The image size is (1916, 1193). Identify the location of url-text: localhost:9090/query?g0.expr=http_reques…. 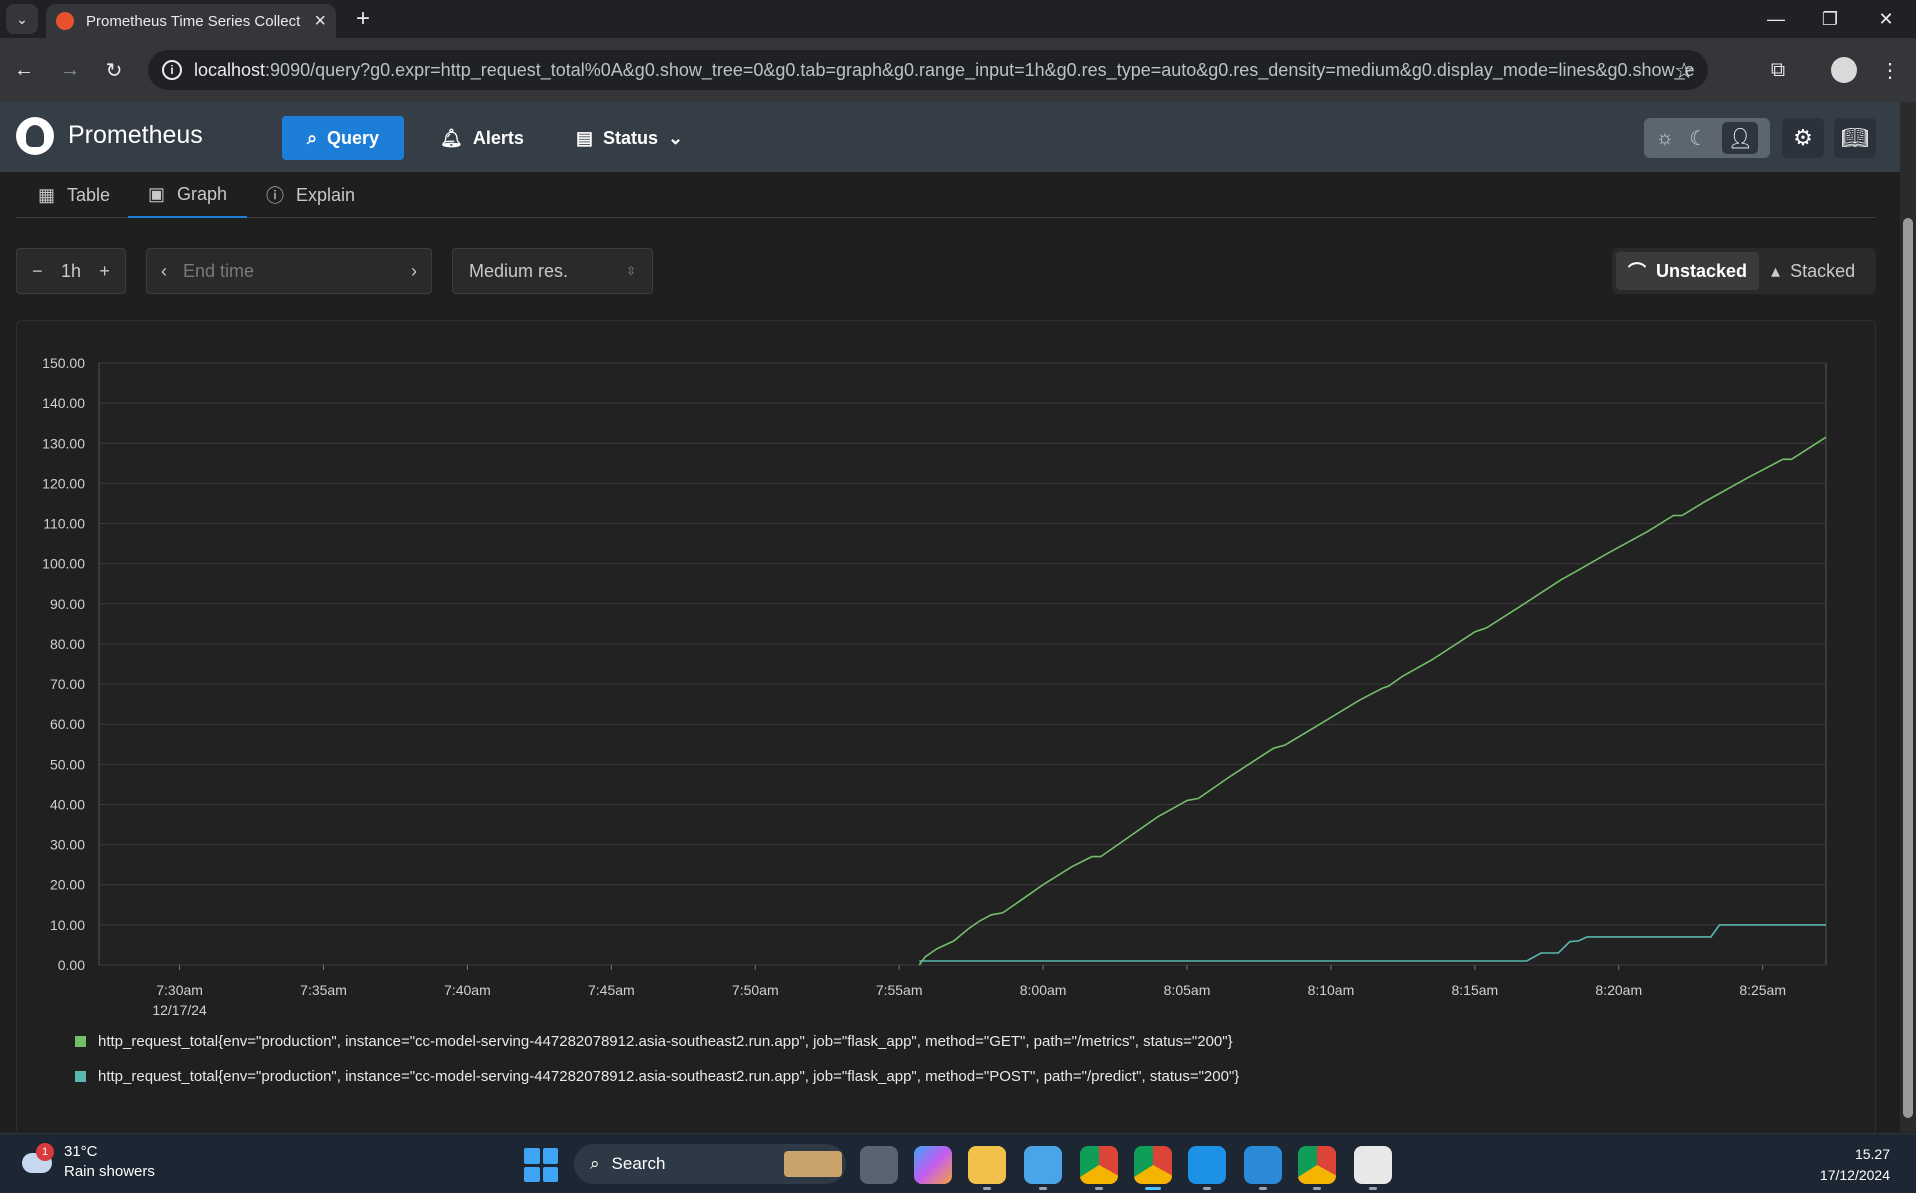
(944, 69).